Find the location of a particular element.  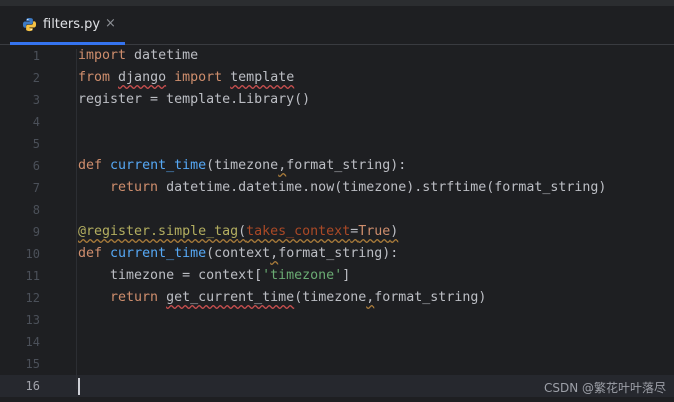

code-text: ] is located at coordinates (346, 275).